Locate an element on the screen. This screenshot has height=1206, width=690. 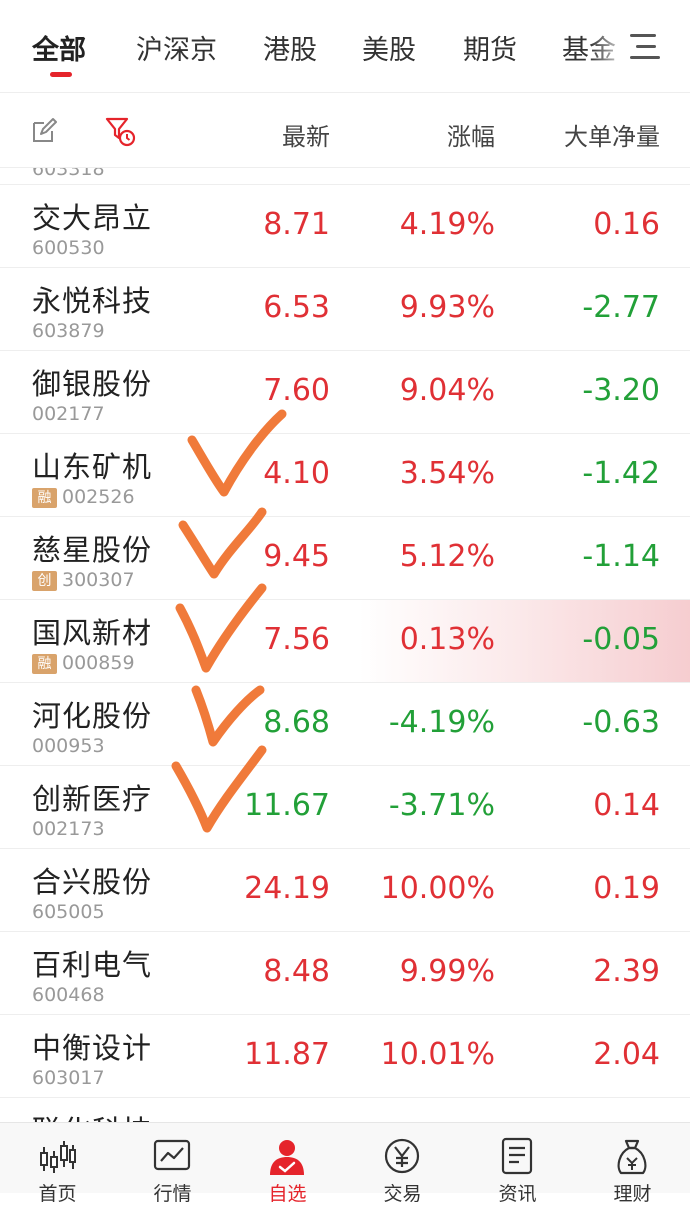
stock-name: 永悦科技 is located at coordinates (92, 301).